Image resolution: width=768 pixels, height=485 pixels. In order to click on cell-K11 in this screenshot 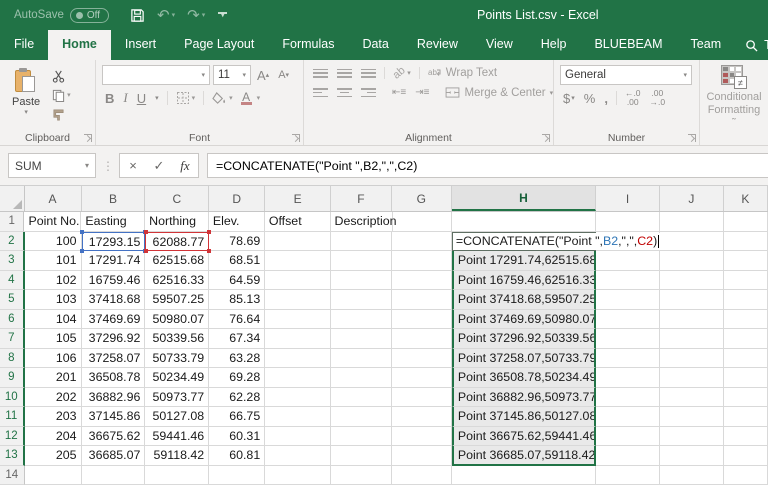, I will do `click(746, 417)`.